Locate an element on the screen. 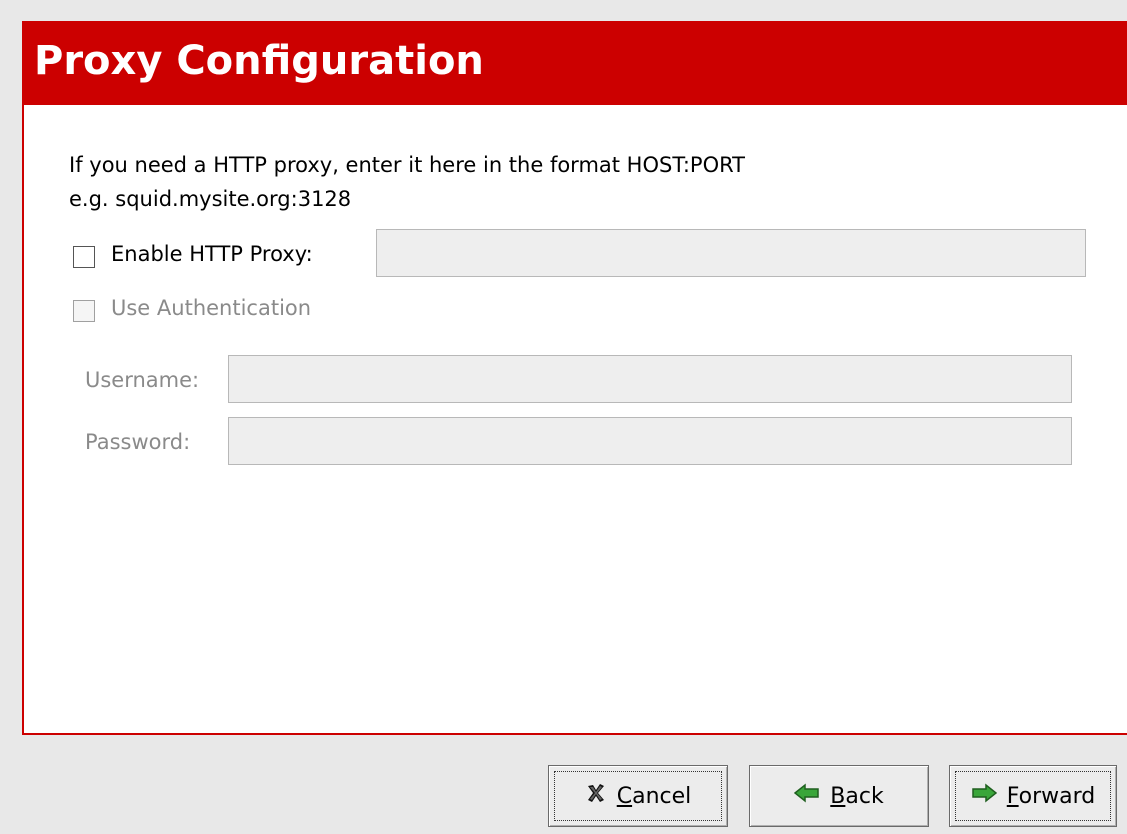  arrow-right-icon is located at coordinates (984, 796).